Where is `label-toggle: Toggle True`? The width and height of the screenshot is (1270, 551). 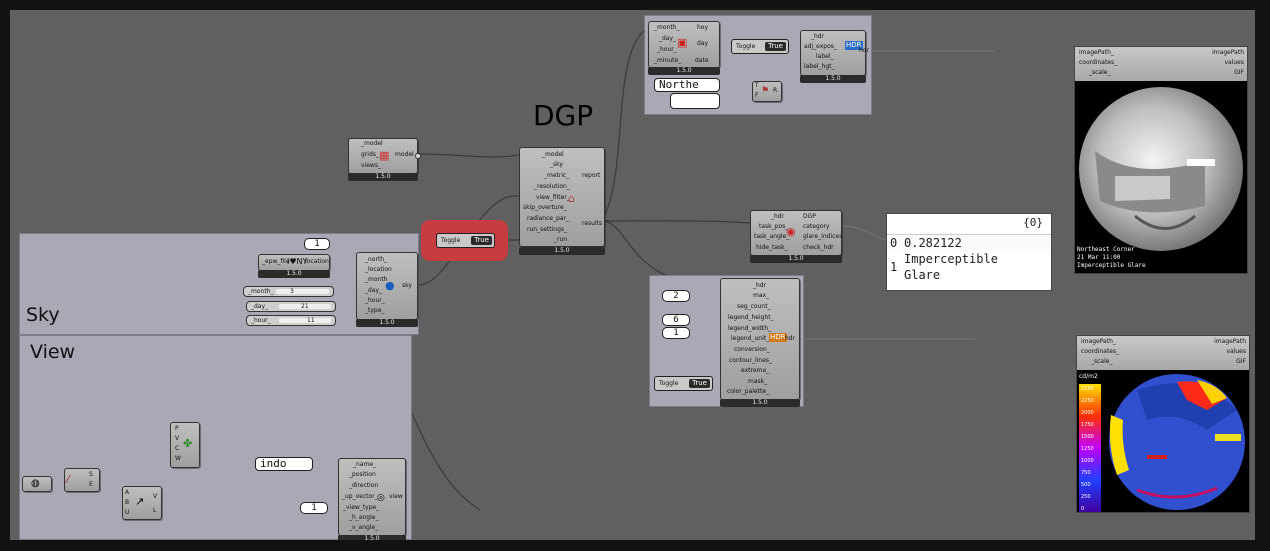 label-toggle: Toggle True is located at coordinates (760, 46).